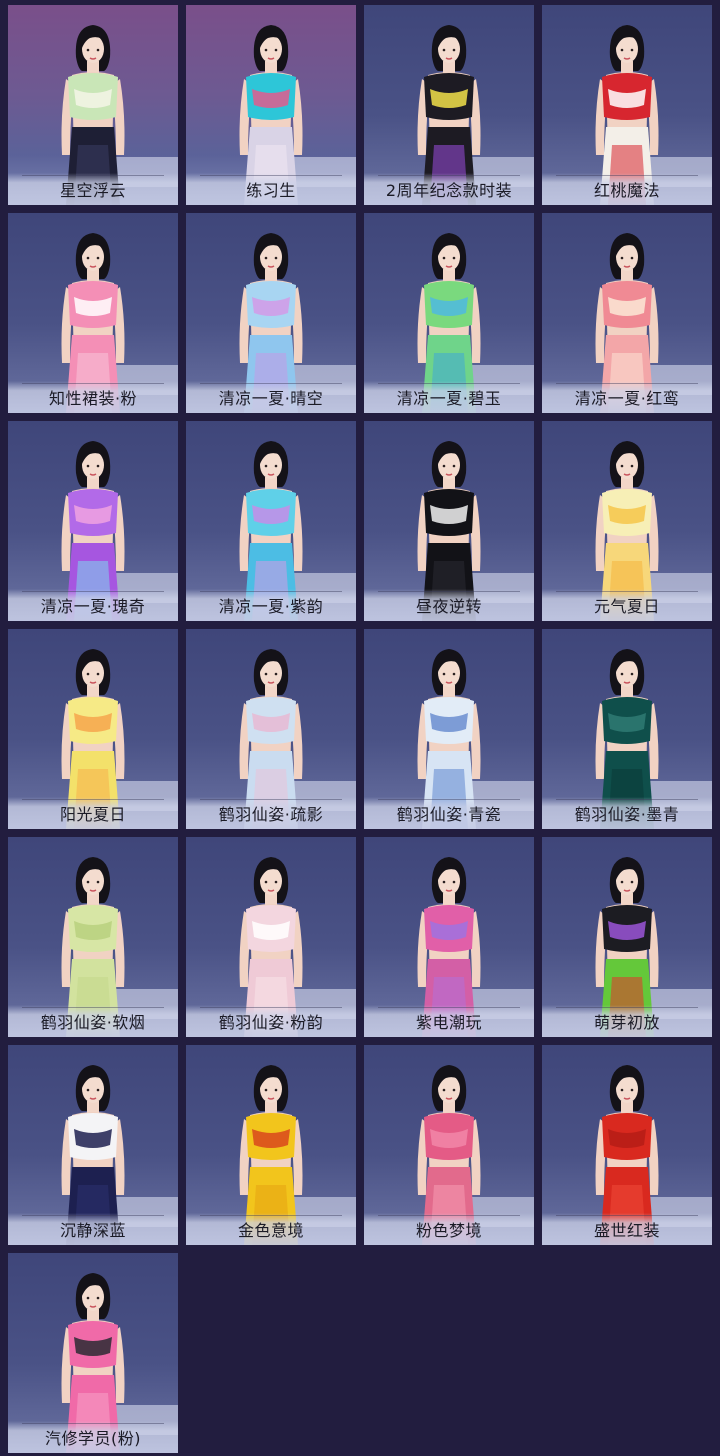 This screenshot has width=720, height=1456. I want to click on outfit-card: 元气夏日, so click(627, 521).